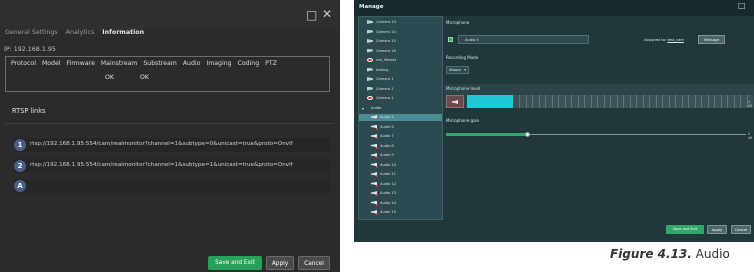  Describe the element at coordinates (400, 155) in the screenshot. I see `tree-item: Audio 9` at that location.